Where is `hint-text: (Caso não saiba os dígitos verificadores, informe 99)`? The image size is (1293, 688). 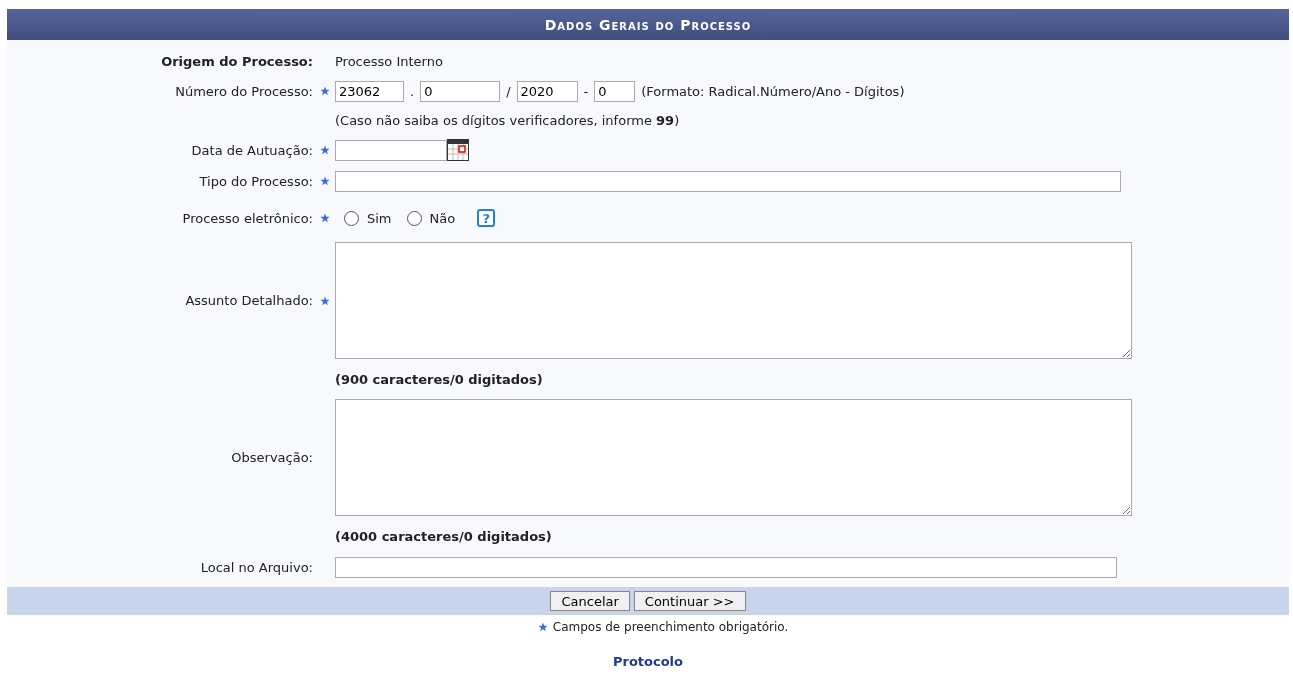 hint-text: (Caso não saiba os dígitos verificadores, informe 99) is located at coordinates (507, 120).